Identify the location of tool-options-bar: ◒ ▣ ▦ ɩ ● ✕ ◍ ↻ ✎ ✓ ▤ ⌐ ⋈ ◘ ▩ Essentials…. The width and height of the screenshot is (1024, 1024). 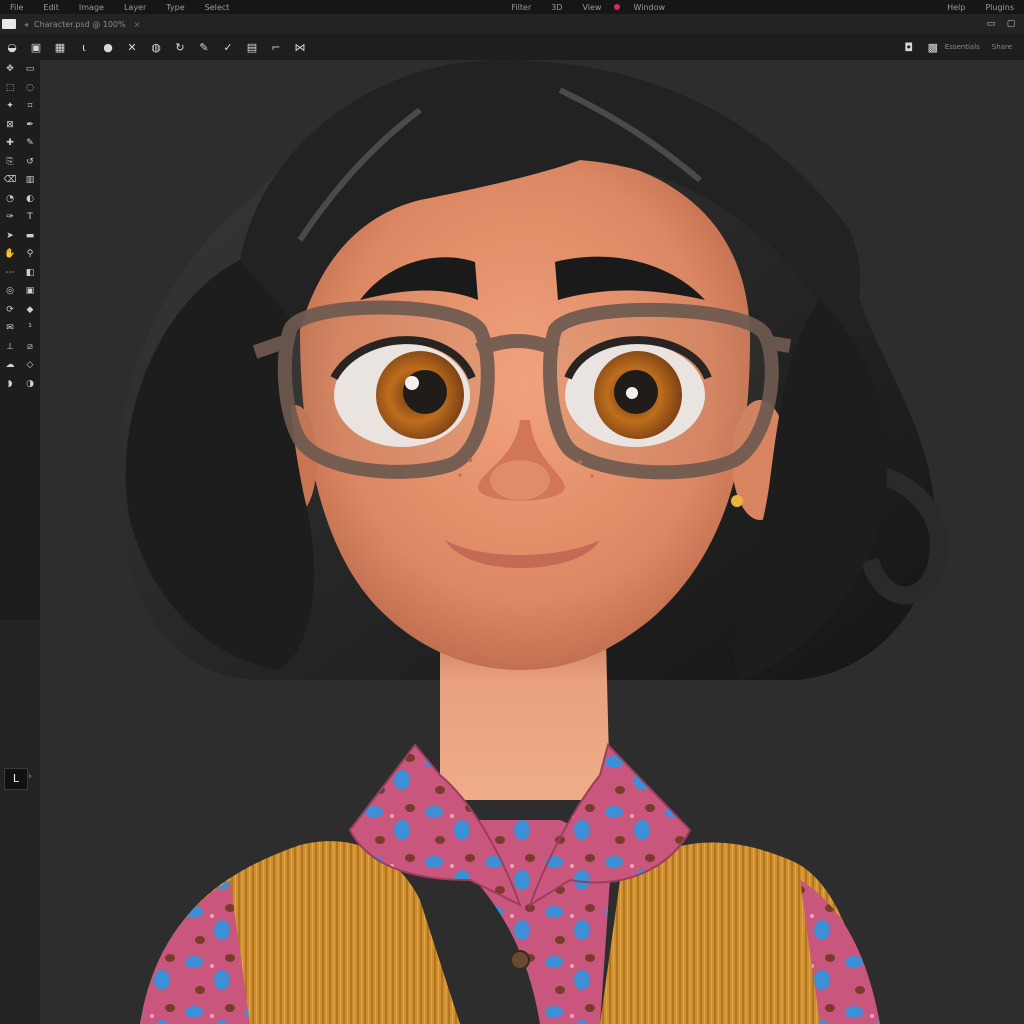
(512, 47).